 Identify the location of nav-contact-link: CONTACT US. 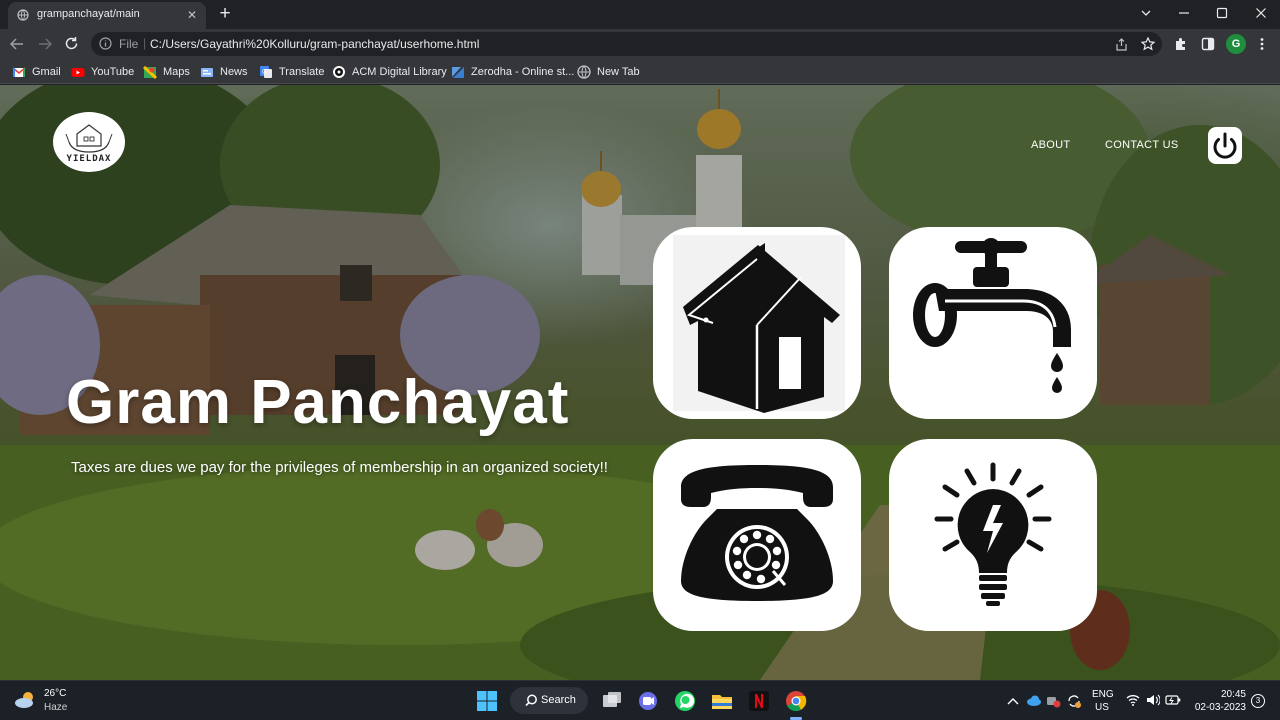
(1142, 145).